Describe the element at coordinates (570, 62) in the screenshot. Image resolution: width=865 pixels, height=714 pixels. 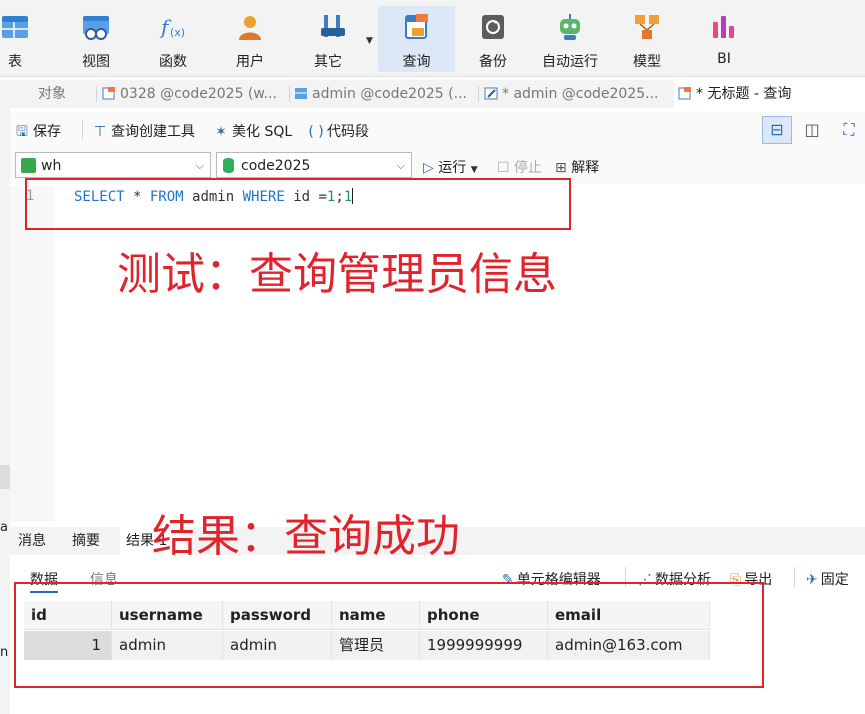
I see `ribbon-label: 自动运行` at that location.